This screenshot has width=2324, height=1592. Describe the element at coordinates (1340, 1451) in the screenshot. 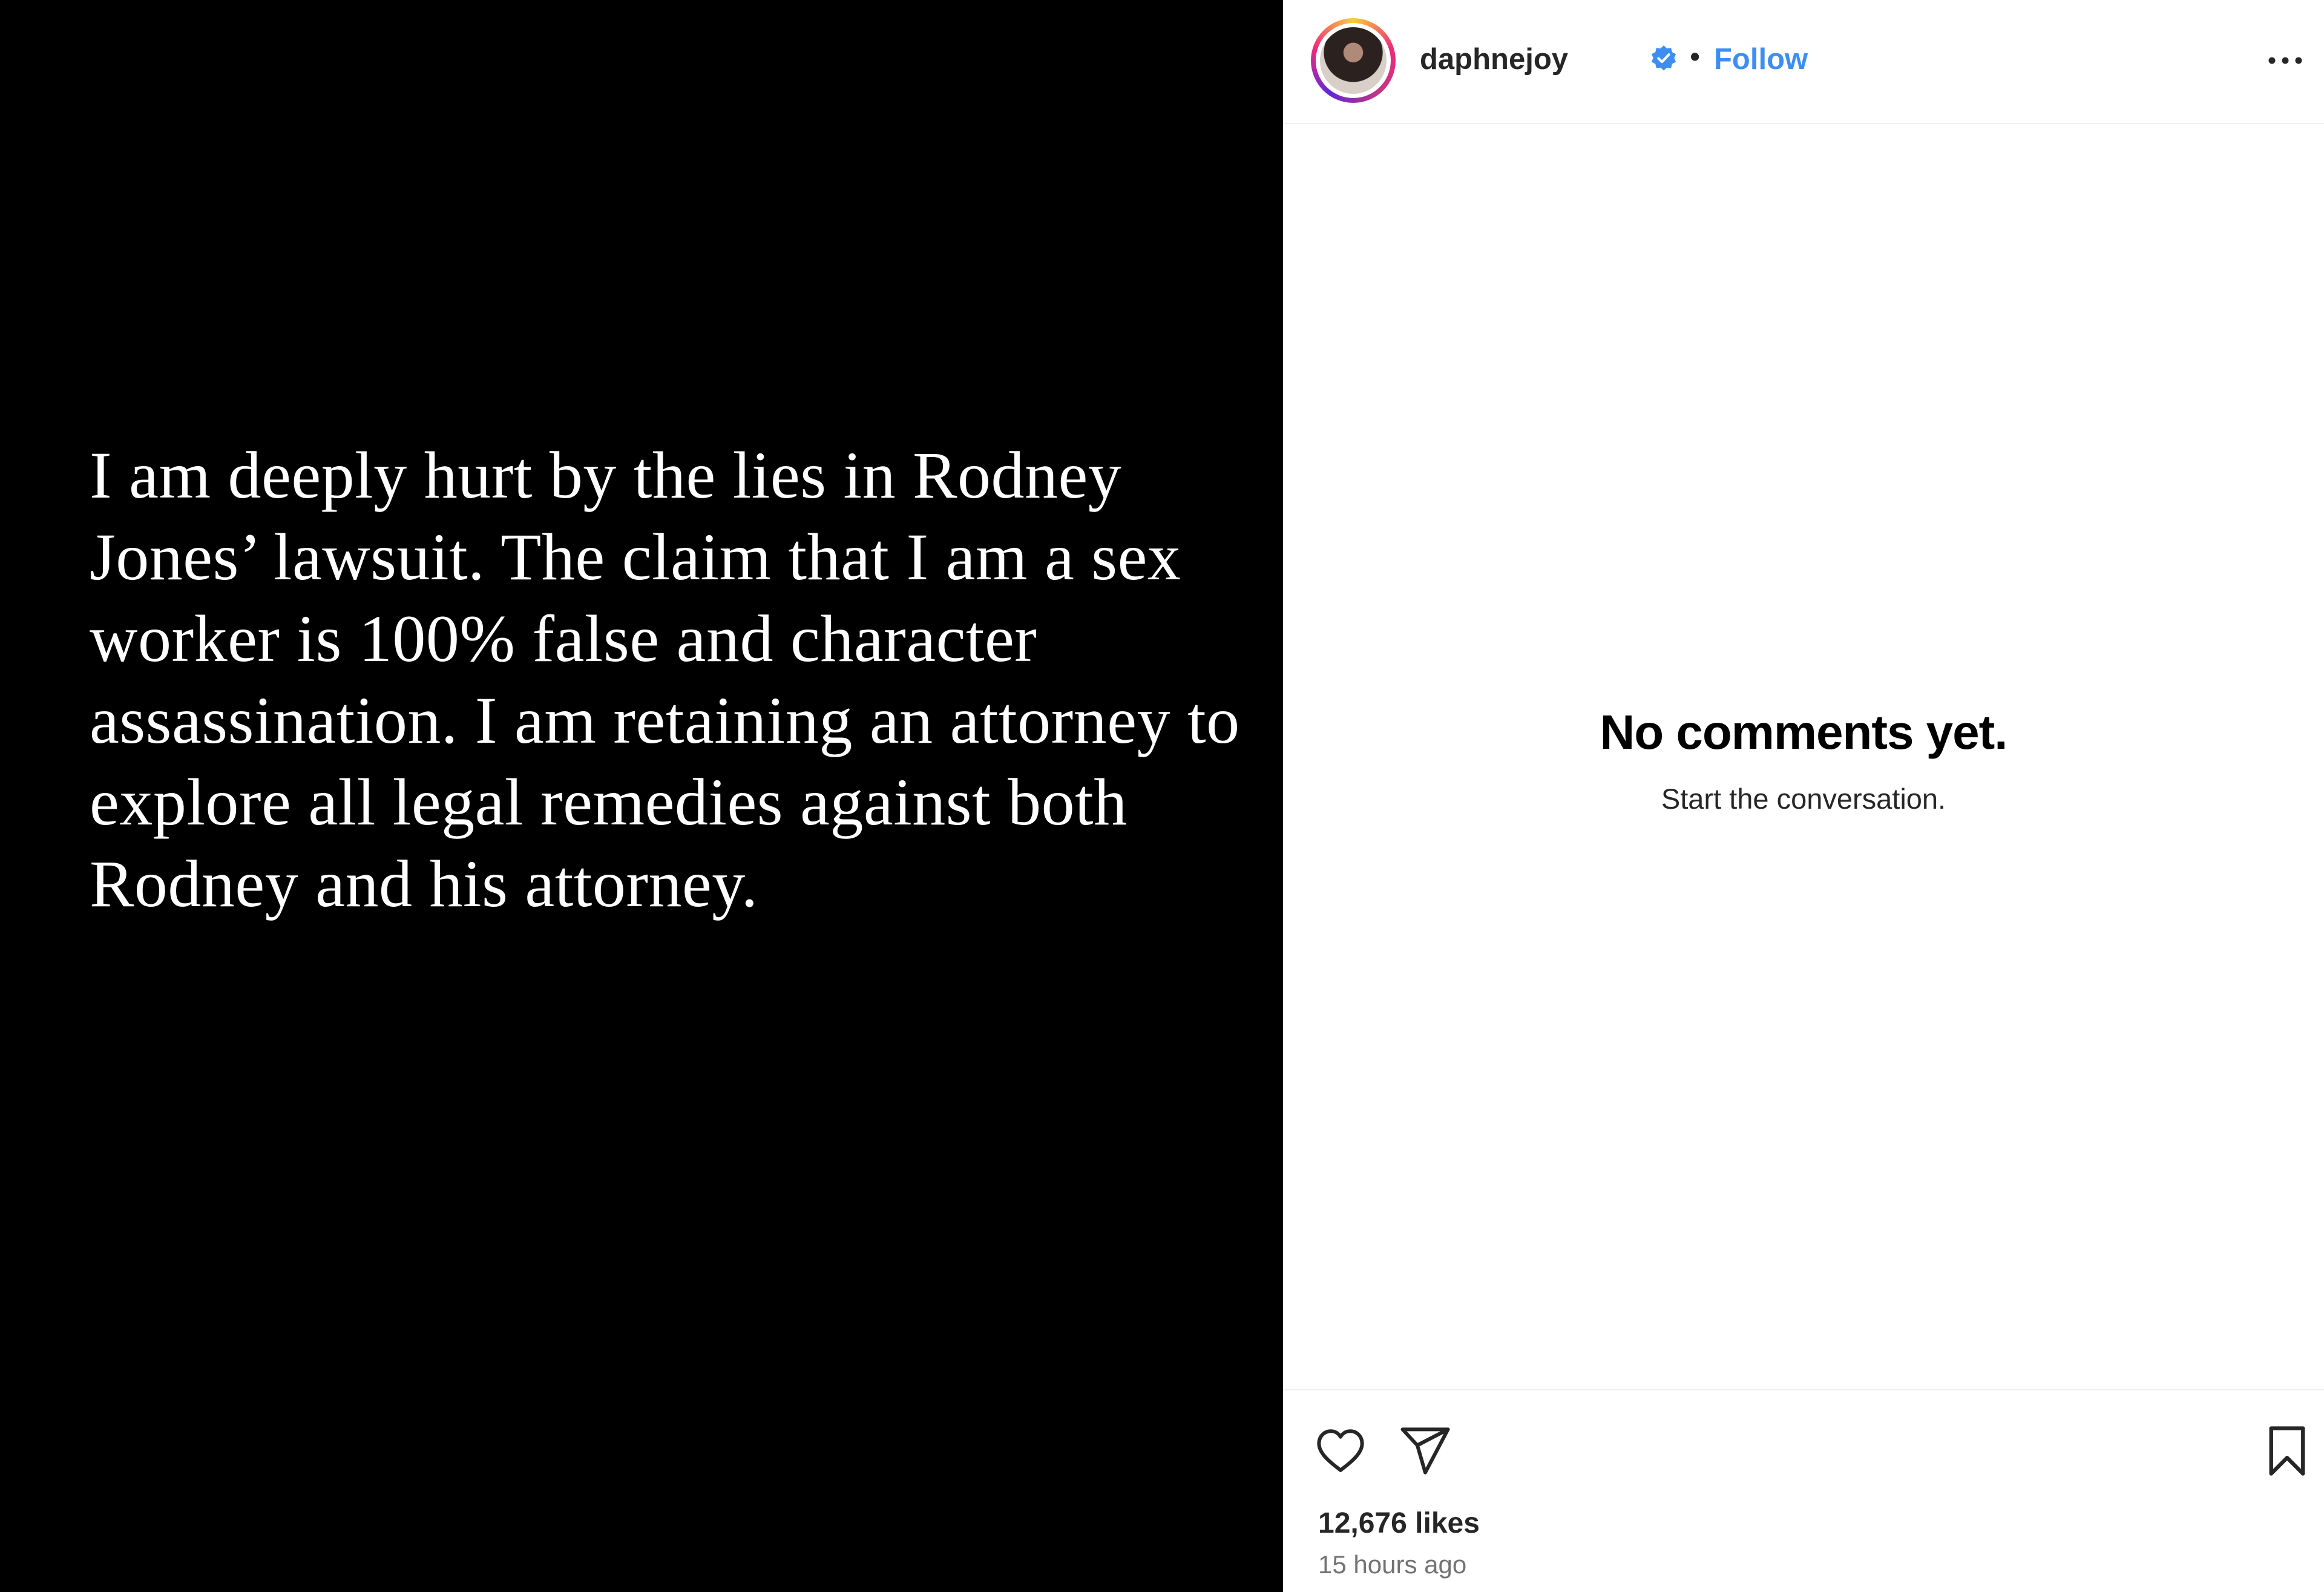

I see `heart-icon` at that location.